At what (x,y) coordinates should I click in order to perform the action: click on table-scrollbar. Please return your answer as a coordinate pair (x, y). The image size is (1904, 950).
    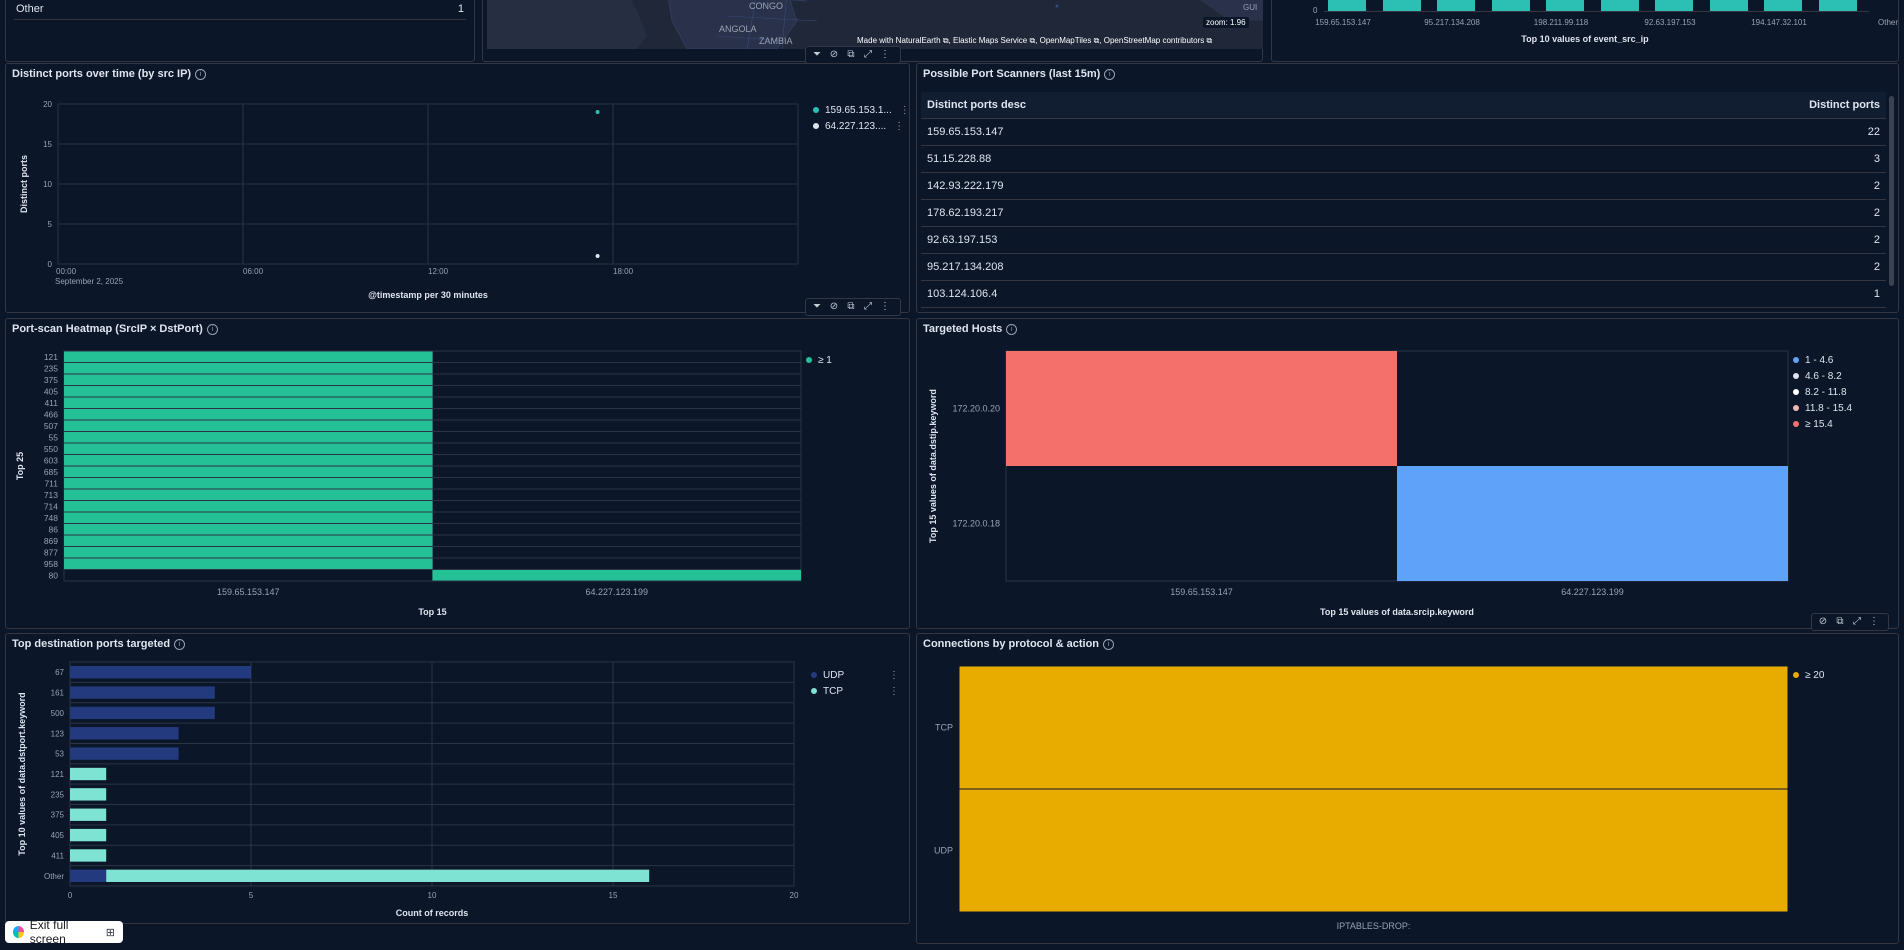
    Looking at the image, I should click on (1891, 191).